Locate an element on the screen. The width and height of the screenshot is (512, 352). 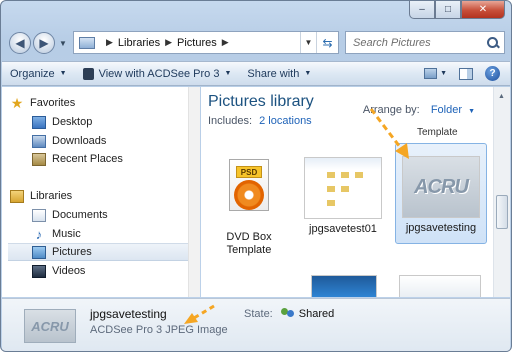
acdsee-icon is located at coordinates (88, 73).